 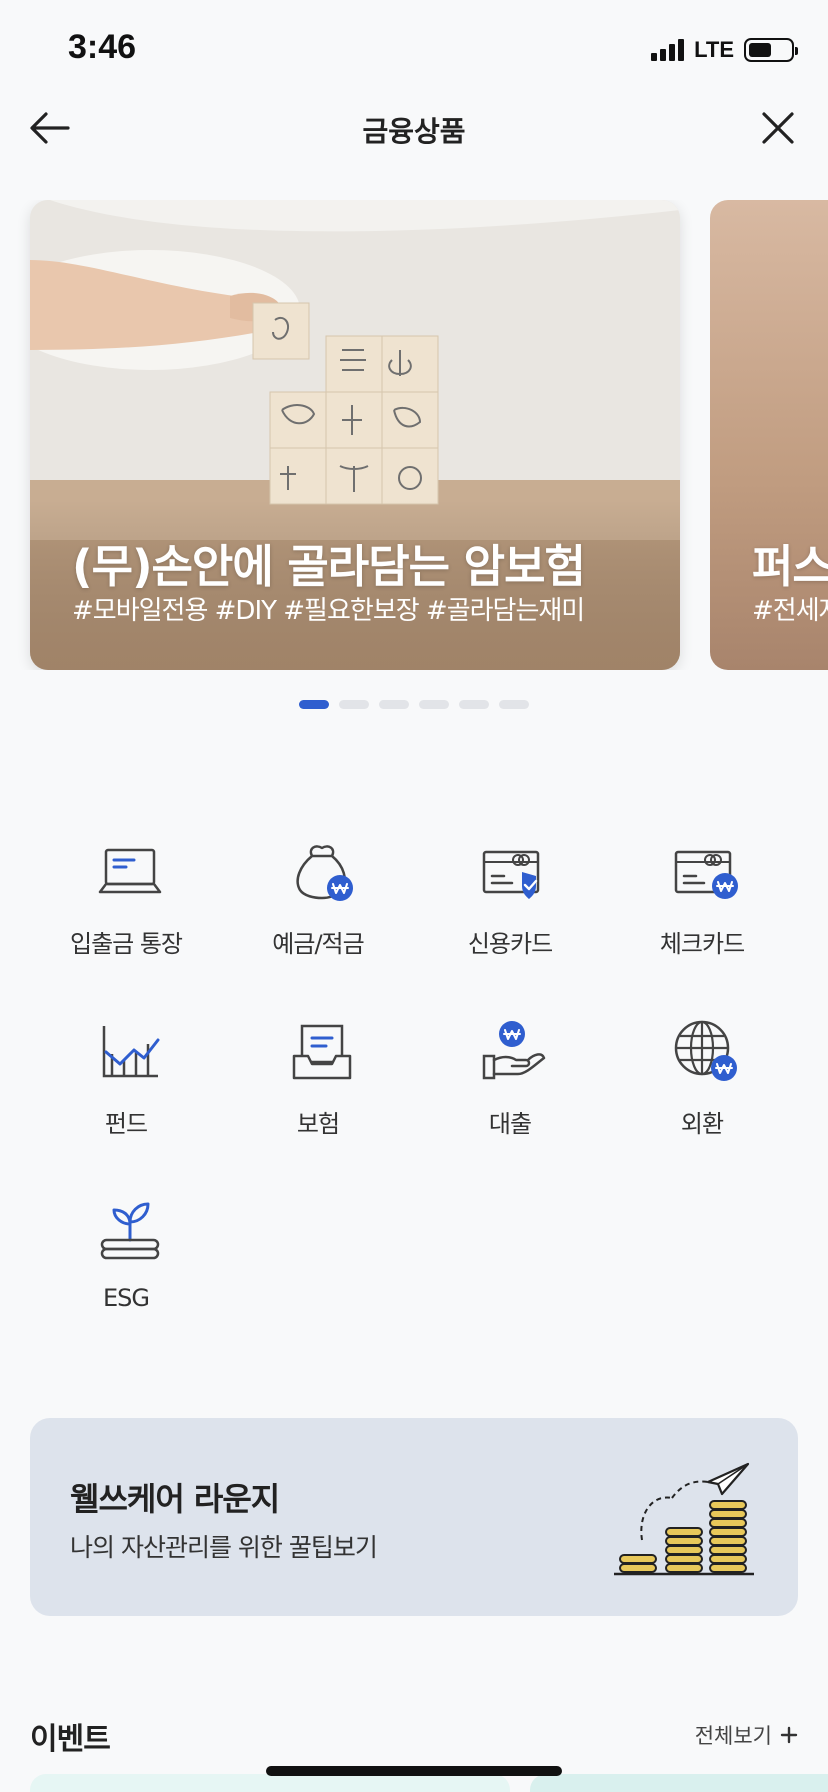 I want to click on slide-tags: #전세자, so click(x=790, y=611).